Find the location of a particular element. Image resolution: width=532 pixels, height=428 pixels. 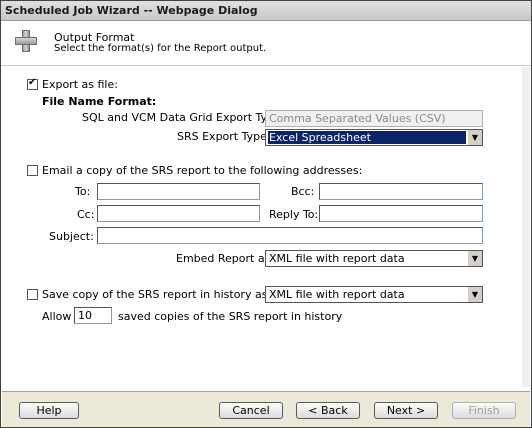

history-format-value: XML file with report data is located at coordinates (337, 294).